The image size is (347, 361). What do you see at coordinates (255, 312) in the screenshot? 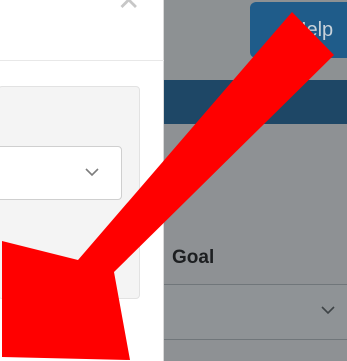
I see `goal-select` at bounding box center [255, 312].